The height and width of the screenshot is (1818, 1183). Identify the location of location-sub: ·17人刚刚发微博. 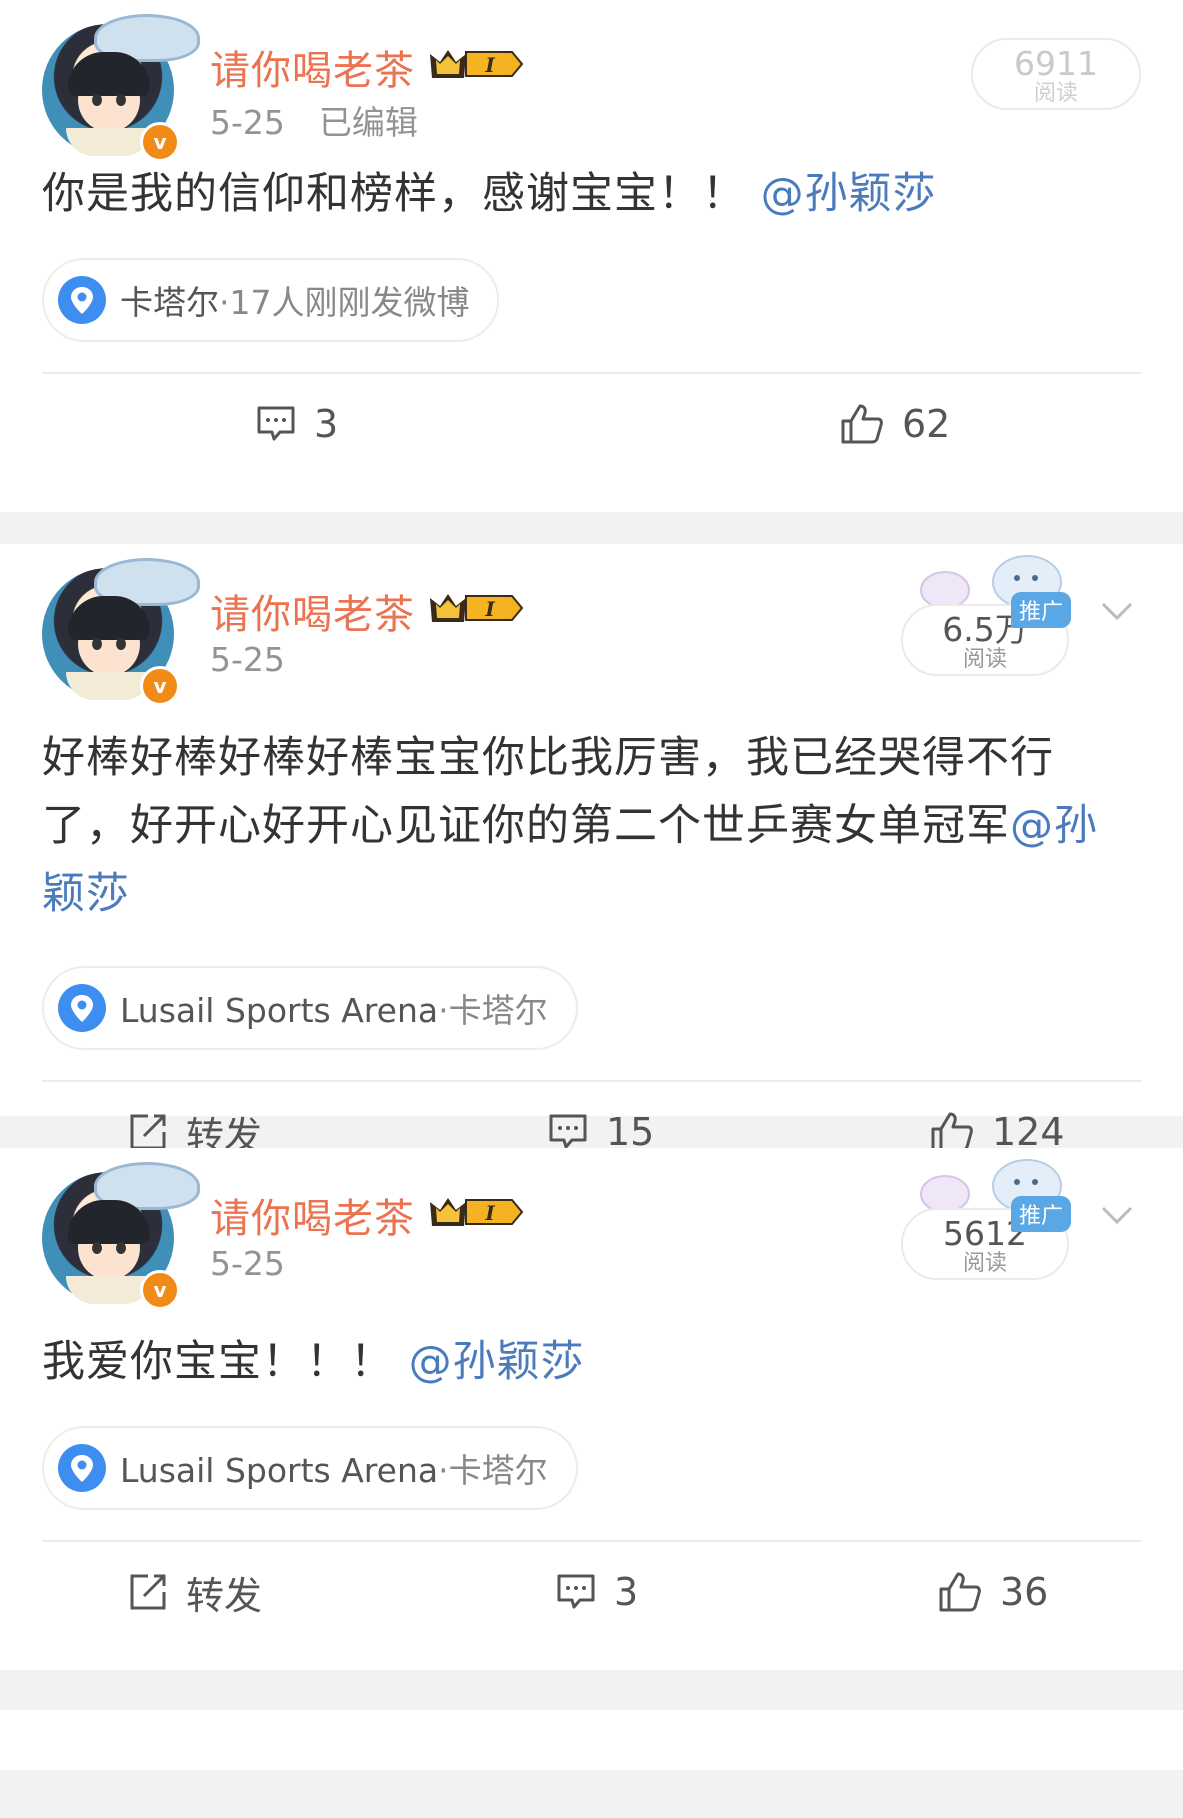
(344, 302).